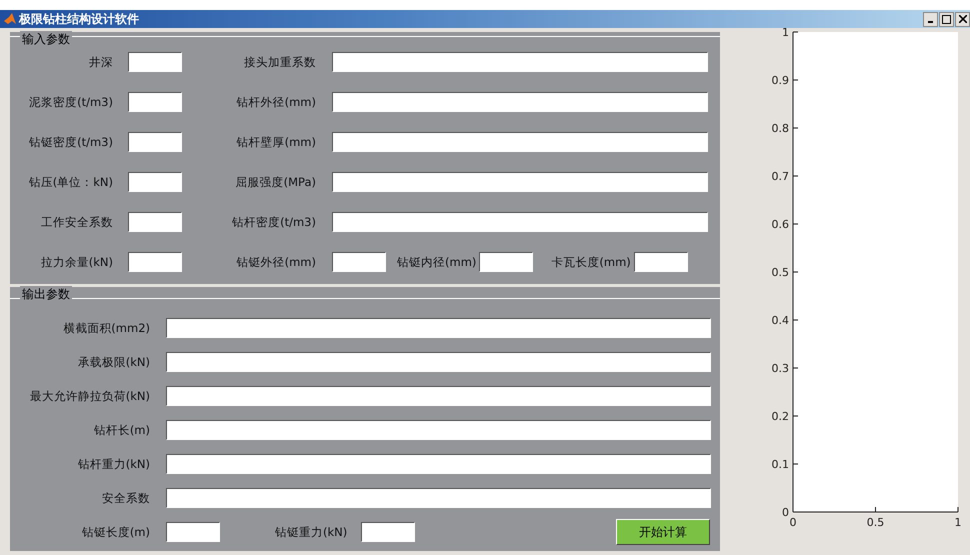  Describe the element at coordinates (276, 102) in the screenshot. I see `field-label: 钻杆外径(mm)` at that location.